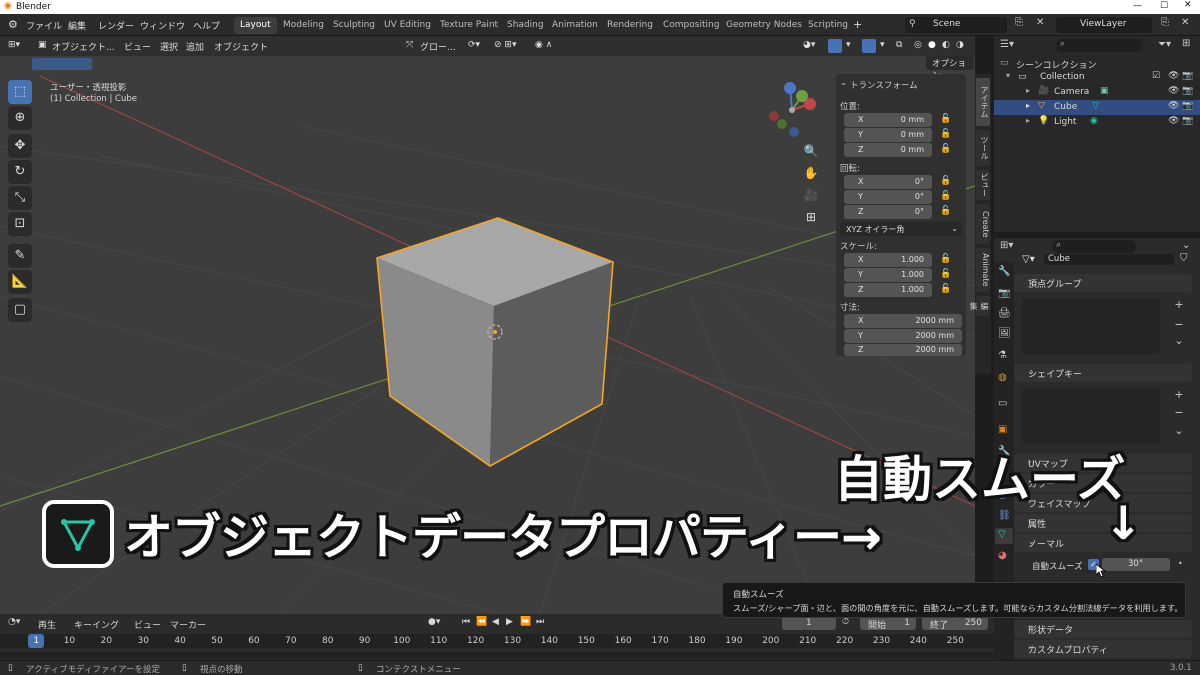 Image resolution: width=1200 pixels, height=675 pixels. I want to click on jump-keyframe-back-icon: ⏪, so click(481, 622).